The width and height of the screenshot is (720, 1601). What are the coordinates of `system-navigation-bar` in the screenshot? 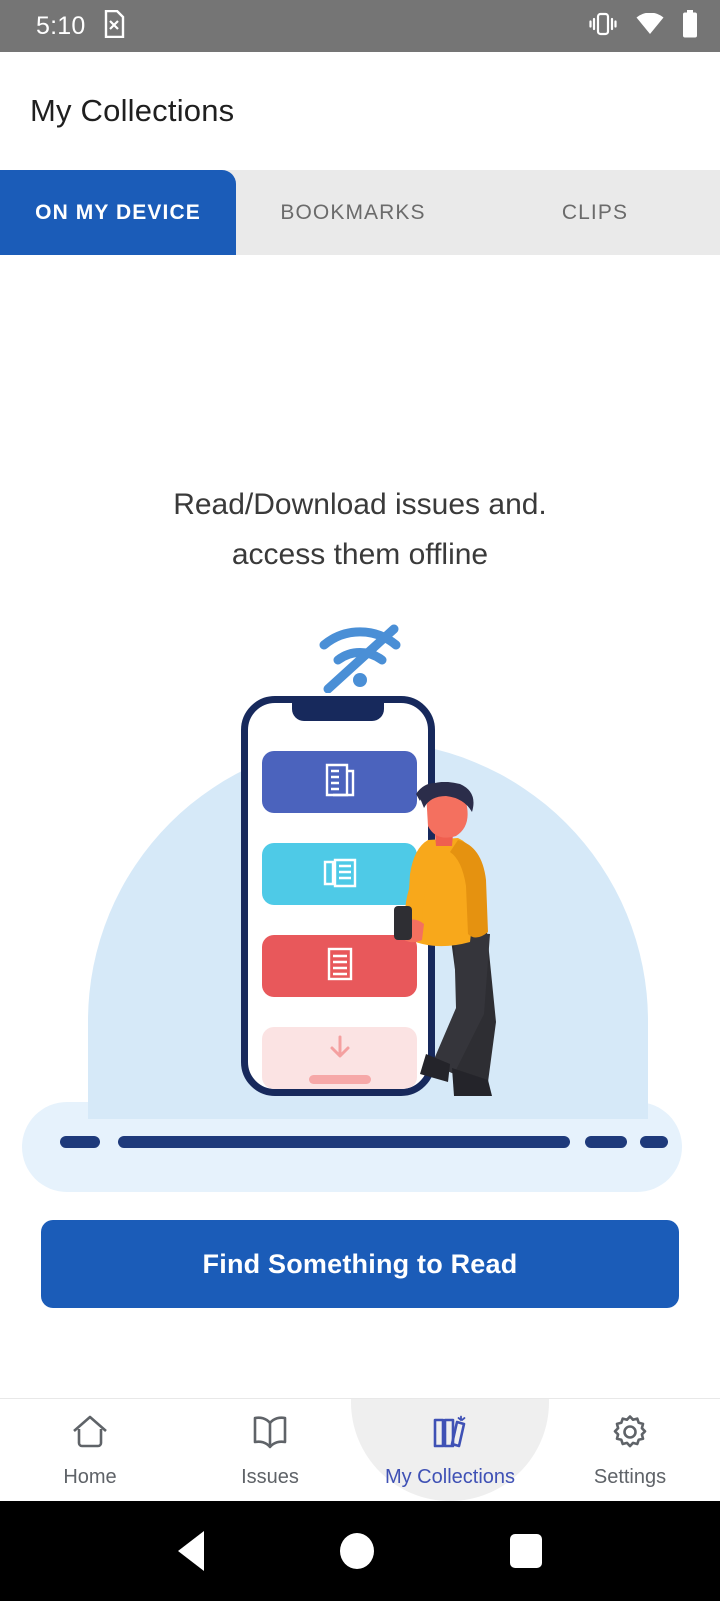 It's located at (360, 1551).